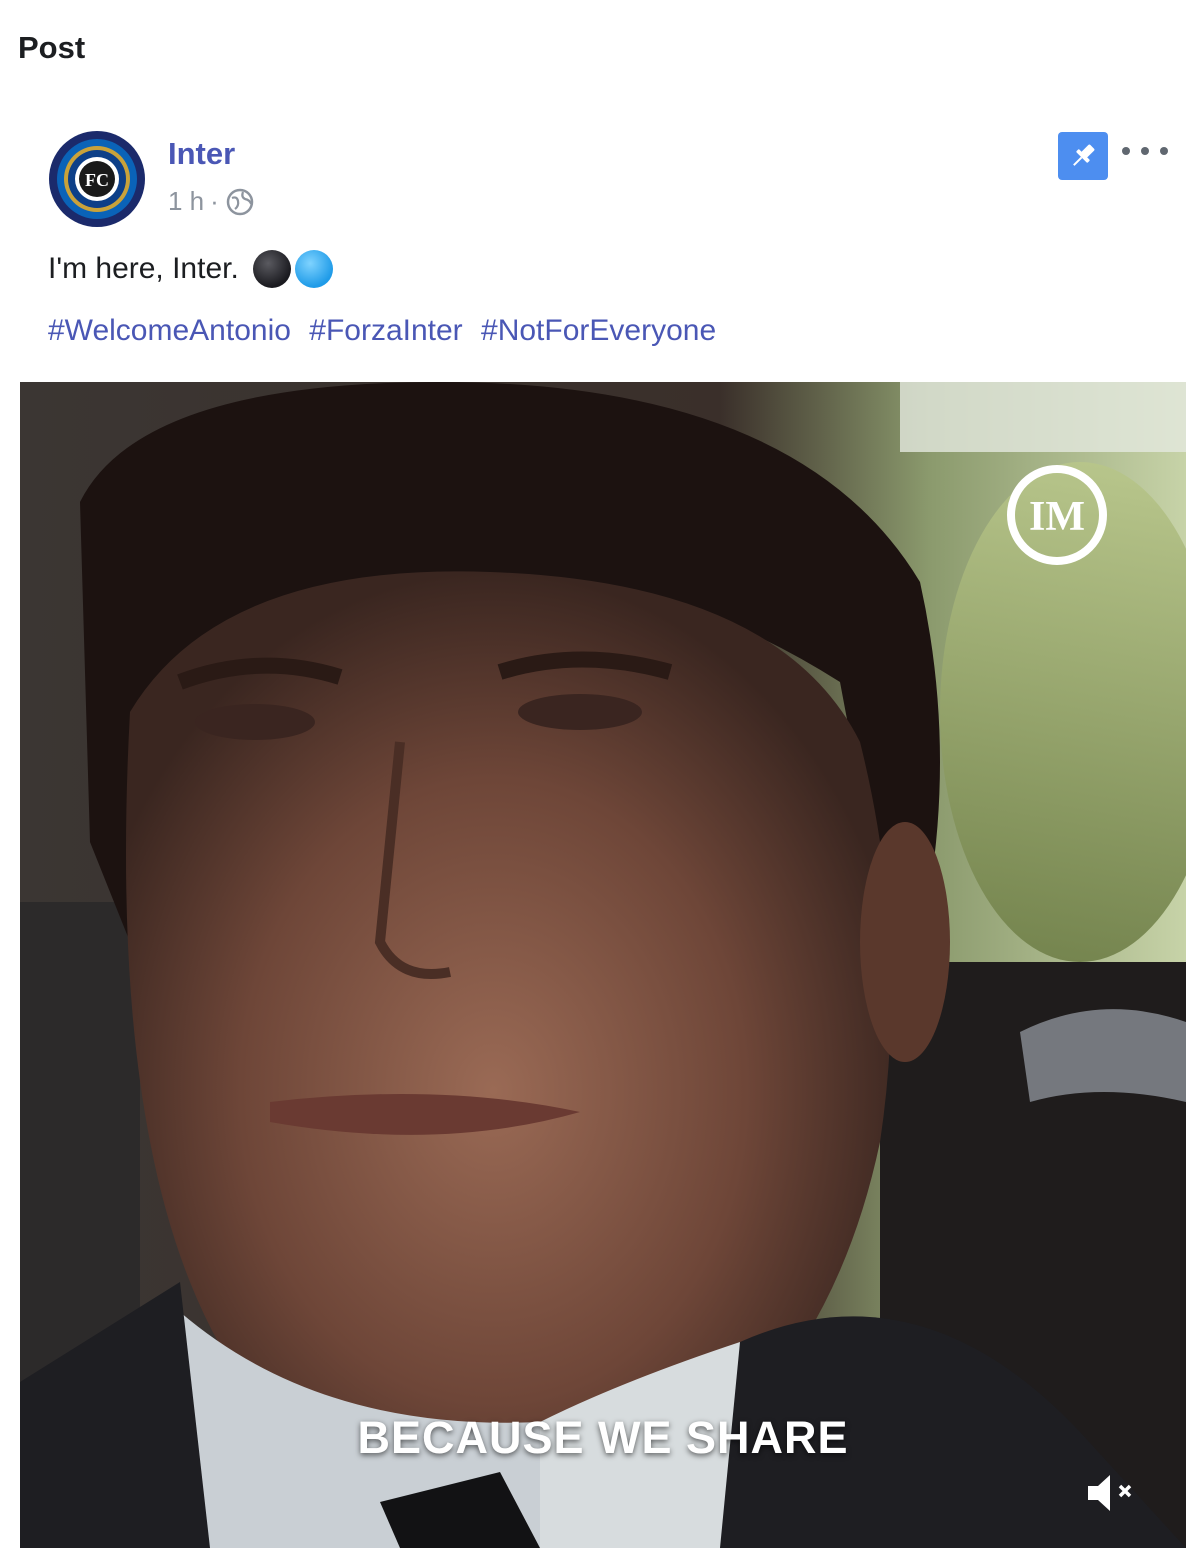 Image resolution: width=1200 pixels, height=1558 pixels. I want to click on mute-button, so click(1112, 1493).